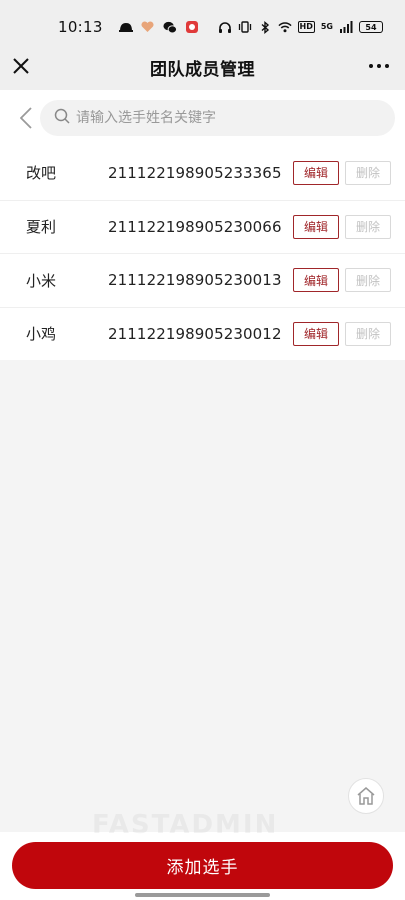  I want to click on member-name: 小鸡, so click(41, 334).